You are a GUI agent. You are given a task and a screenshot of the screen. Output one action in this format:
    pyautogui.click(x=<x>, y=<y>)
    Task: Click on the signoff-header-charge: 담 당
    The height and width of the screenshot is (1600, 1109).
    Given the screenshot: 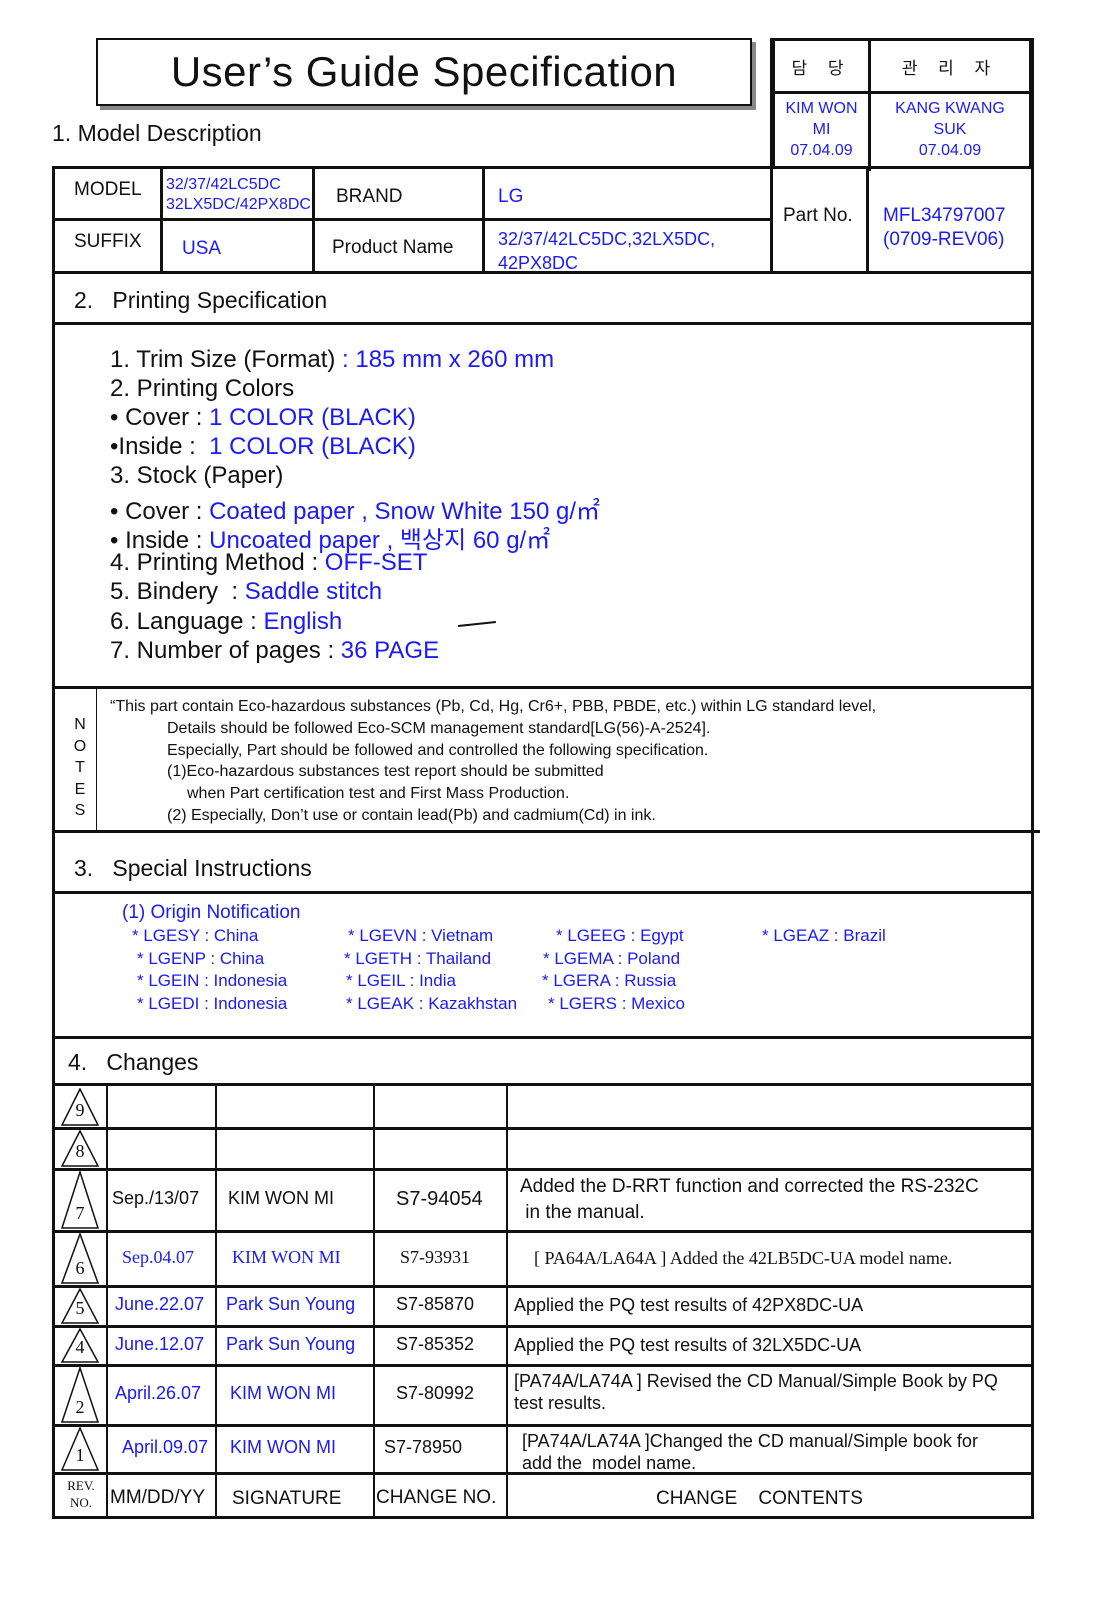 What is the action you would take?
    pyautogui.click(x=821, y=67)
    